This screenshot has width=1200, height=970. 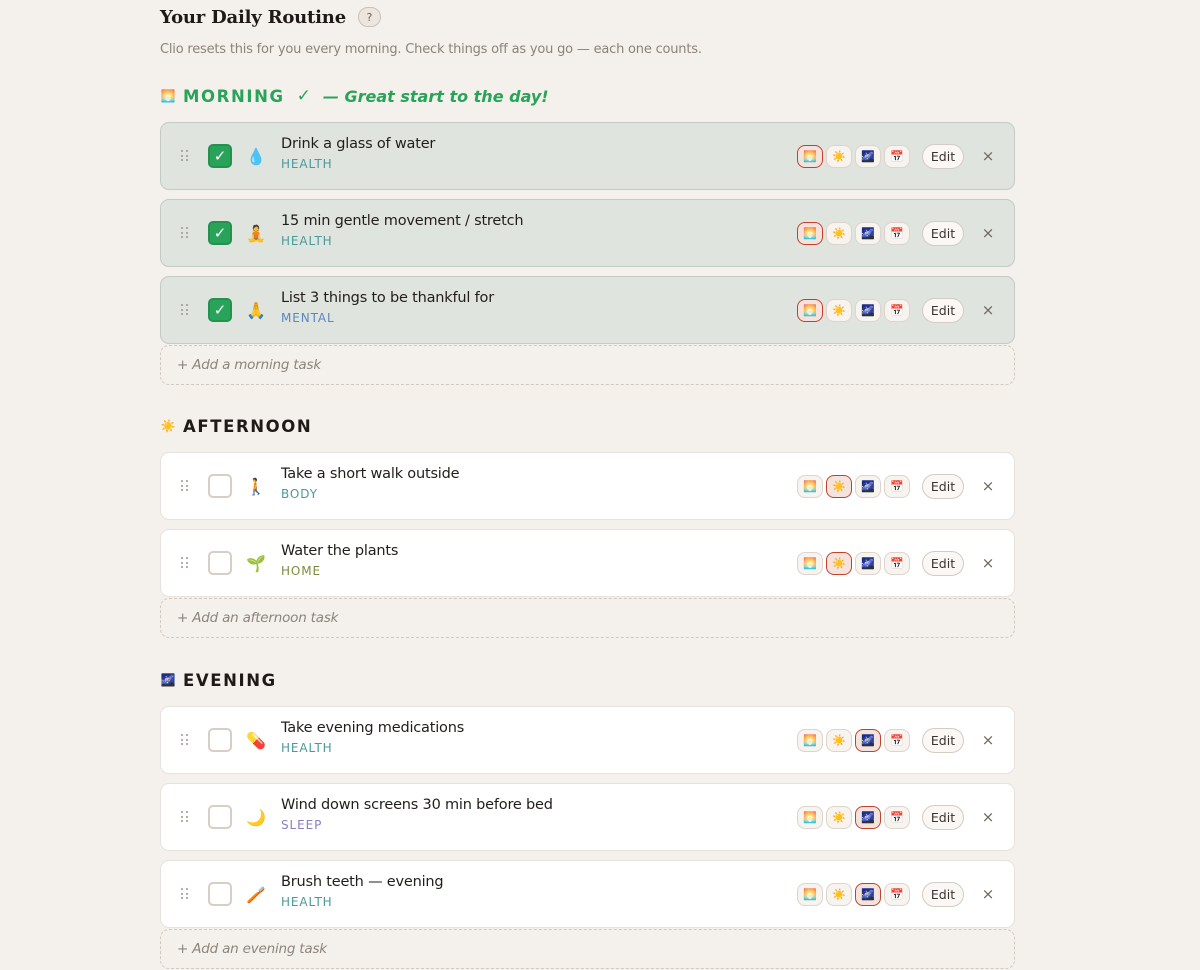 I want to click on section-title: AFTERNOON, so click(x=248, y=426).